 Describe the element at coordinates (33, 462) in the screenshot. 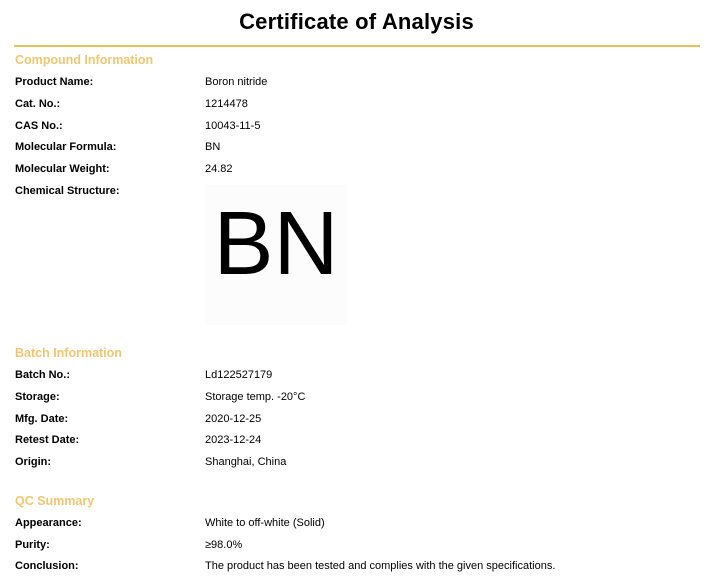

I see `origin-label: Origin:` at that location.